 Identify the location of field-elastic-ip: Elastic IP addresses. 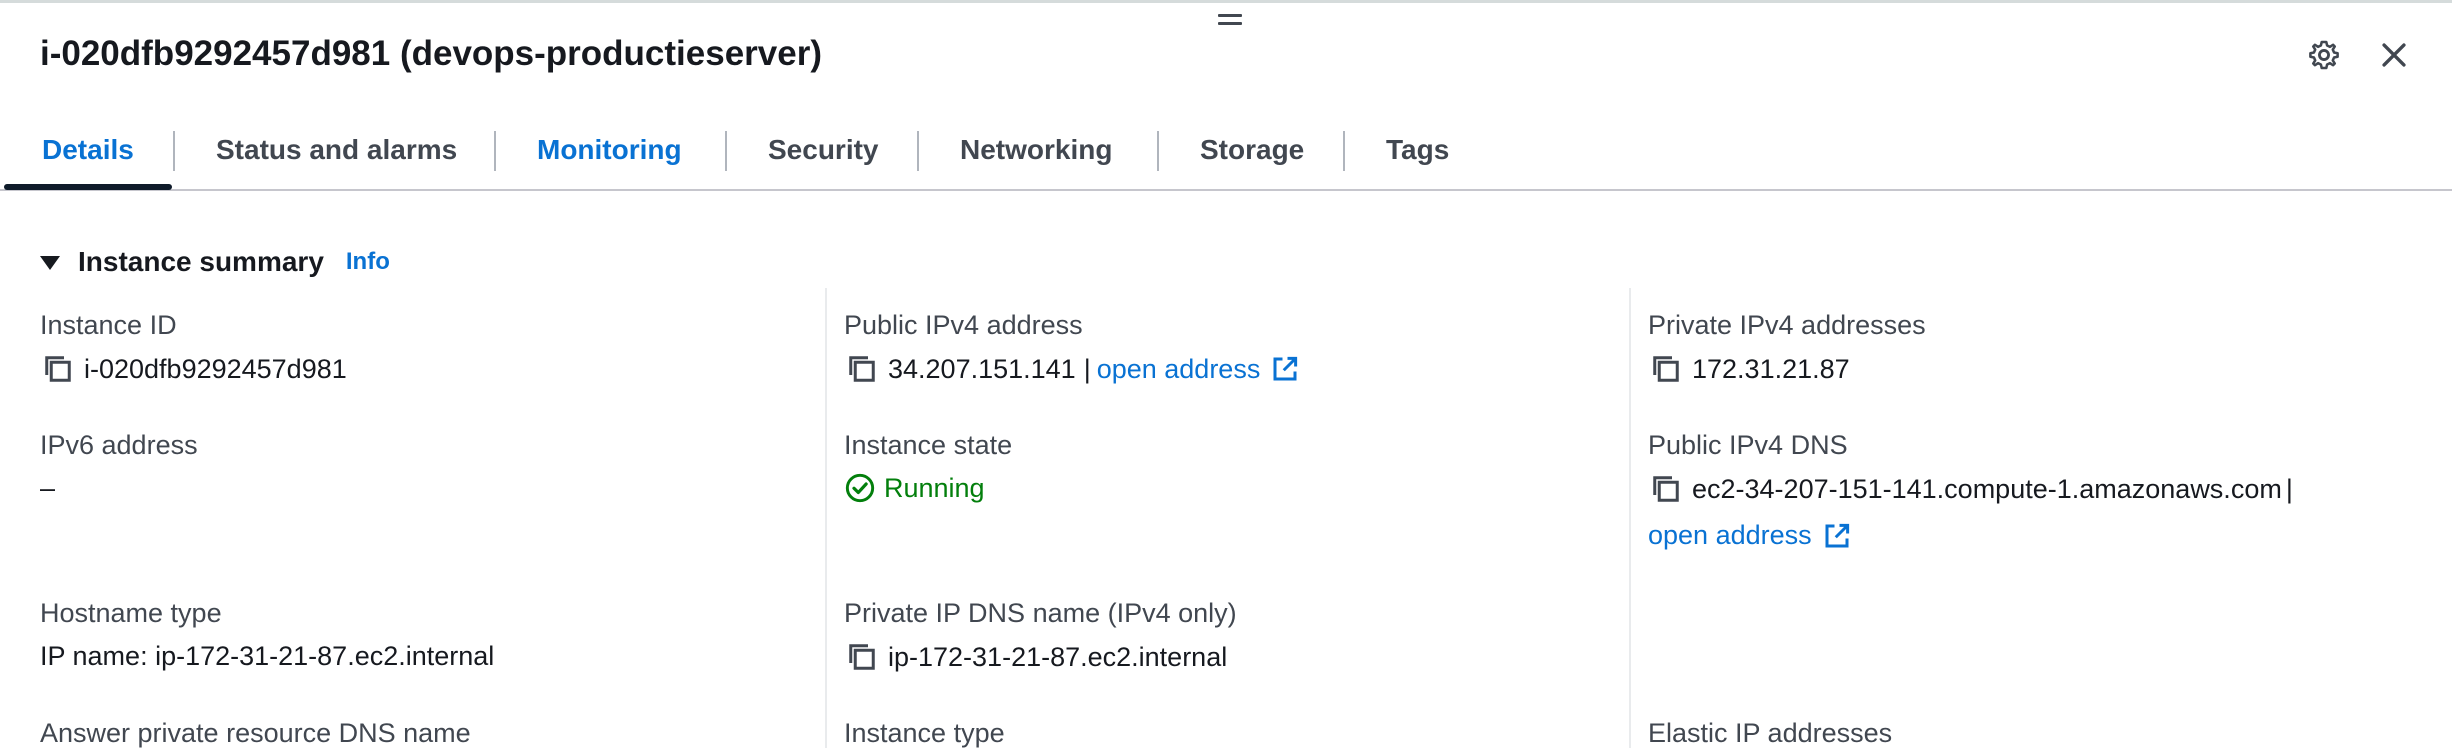
(1770, 733).